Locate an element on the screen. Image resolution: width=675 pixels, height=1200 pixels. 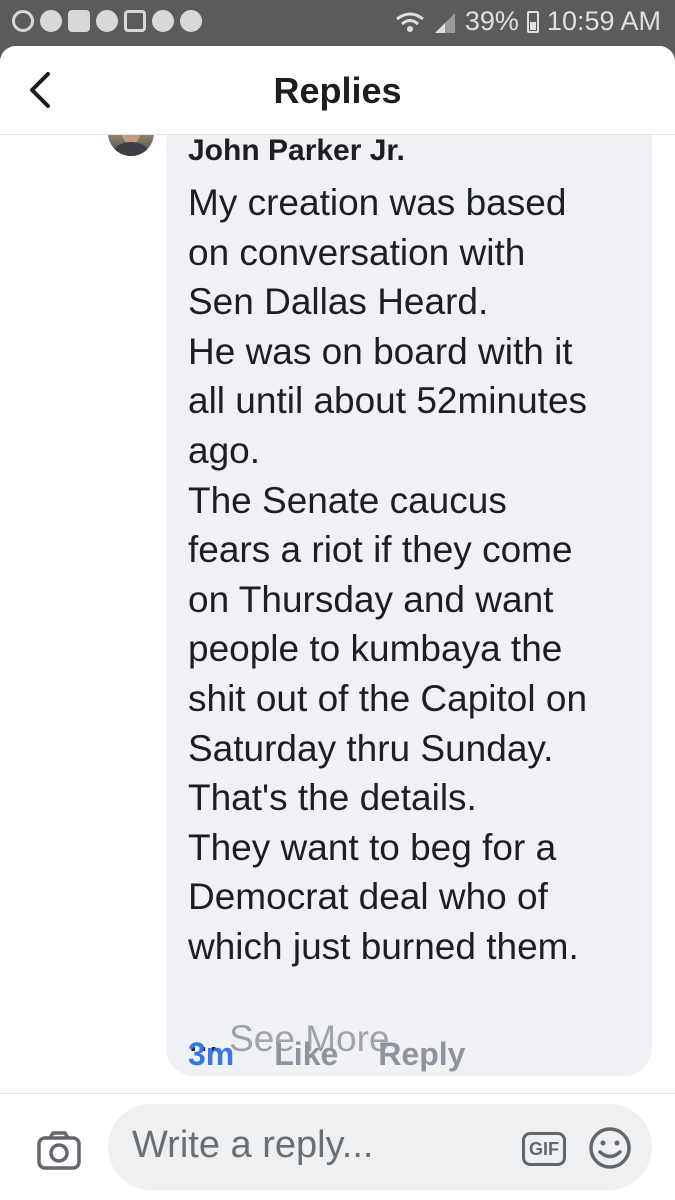
comment-line: on Thursday and want is located at coordinates (371, 599).